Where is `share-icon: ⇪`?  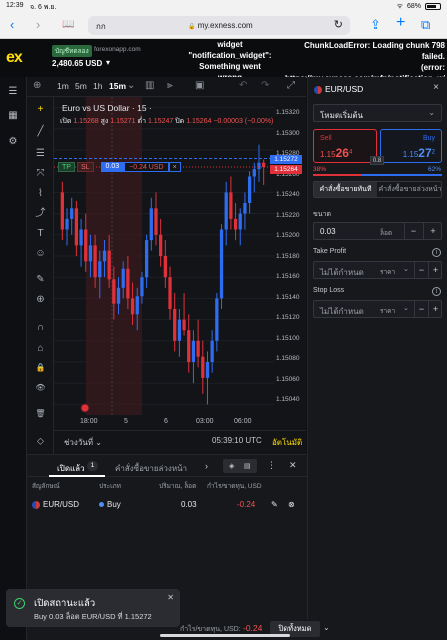
share-icon: ⇪ is located at coordinates (375, 25).